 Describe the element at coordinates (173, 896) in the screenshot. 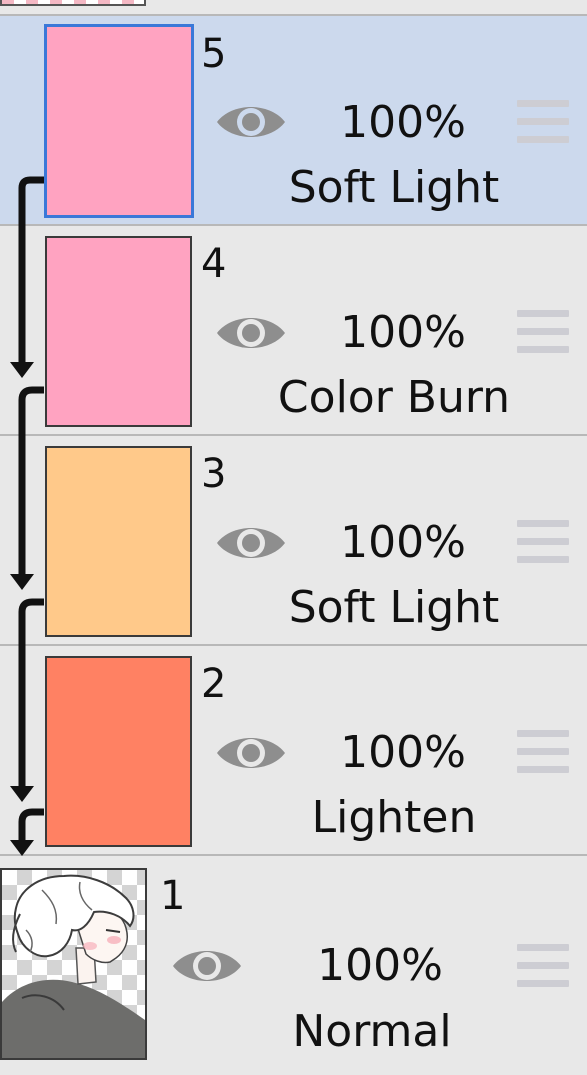

I see `layer-number: 1` at that location.